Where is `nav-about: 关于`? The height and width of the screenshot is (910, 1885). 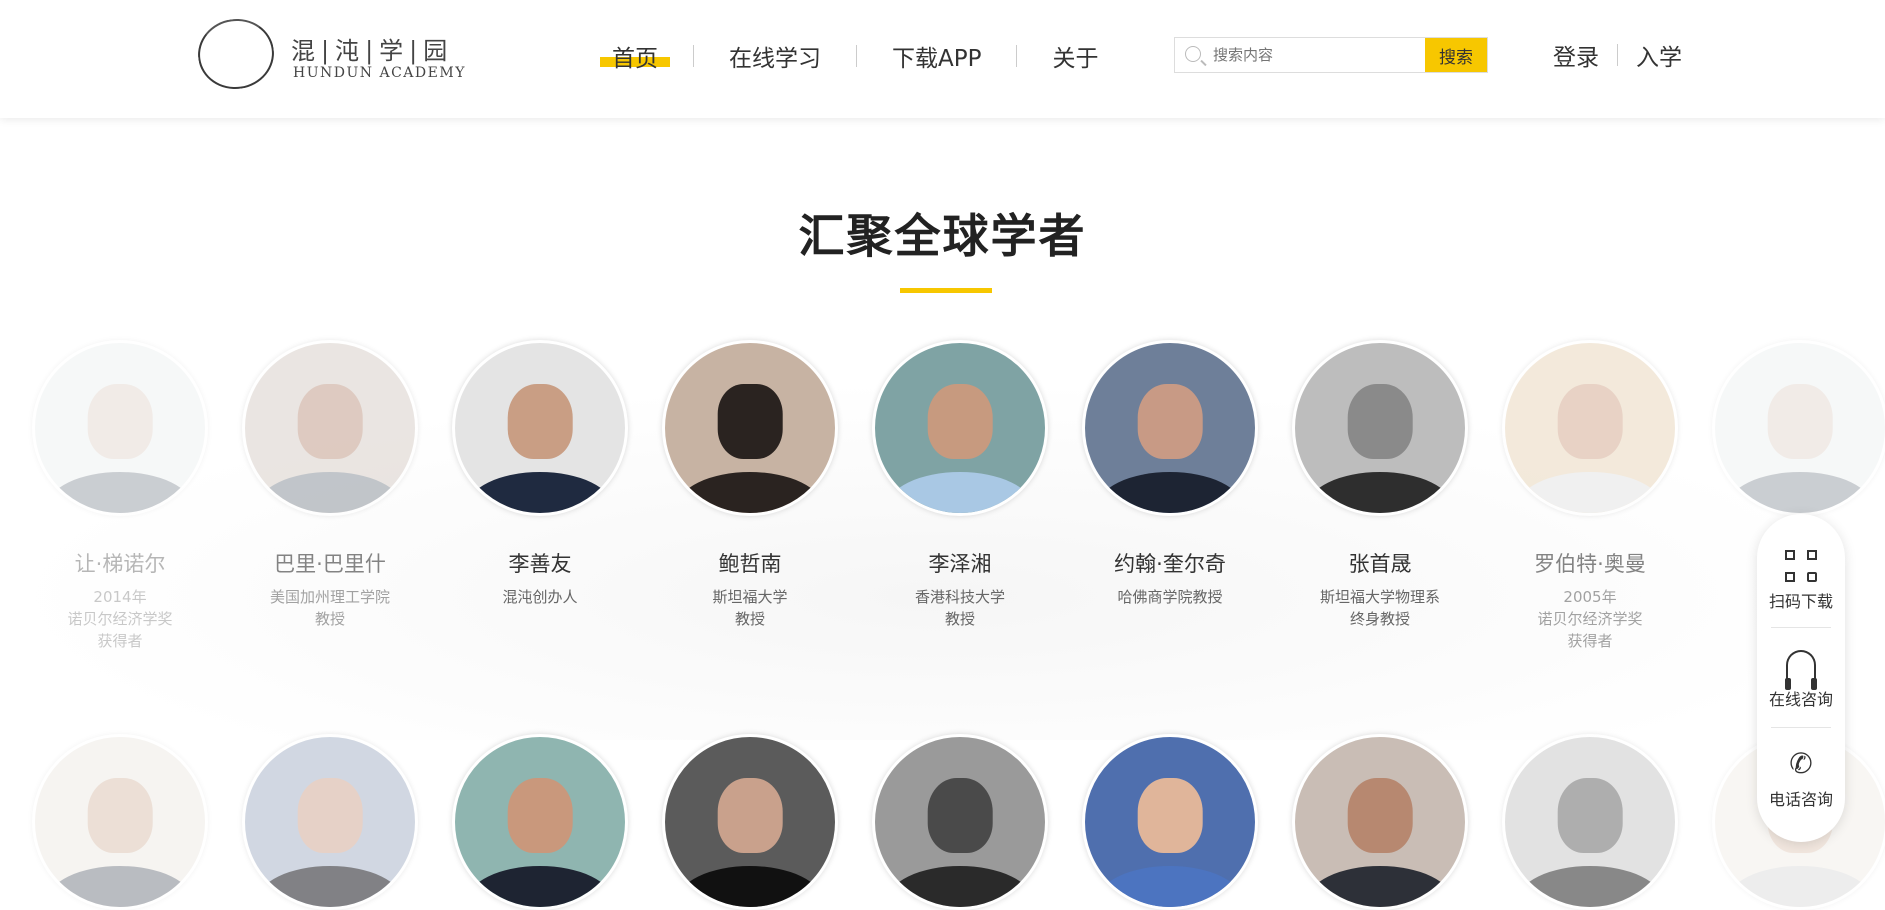 nav-about: 关于 is located at coordinates (1075, 56).